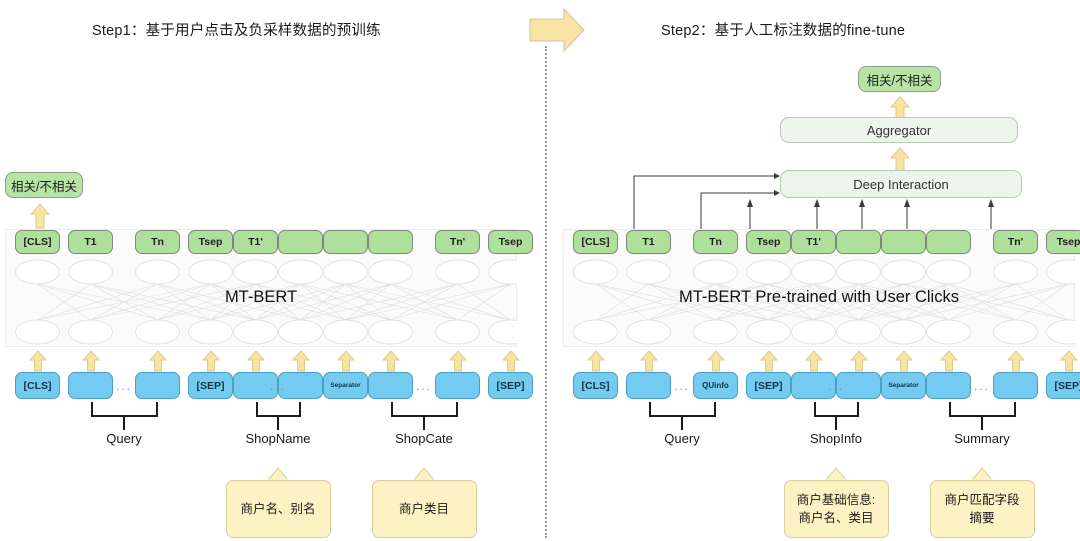  Describe the element at coordinates (901, 184) in the screenshot. I see `deep-interaction-box: Deep Interaction` at that location.